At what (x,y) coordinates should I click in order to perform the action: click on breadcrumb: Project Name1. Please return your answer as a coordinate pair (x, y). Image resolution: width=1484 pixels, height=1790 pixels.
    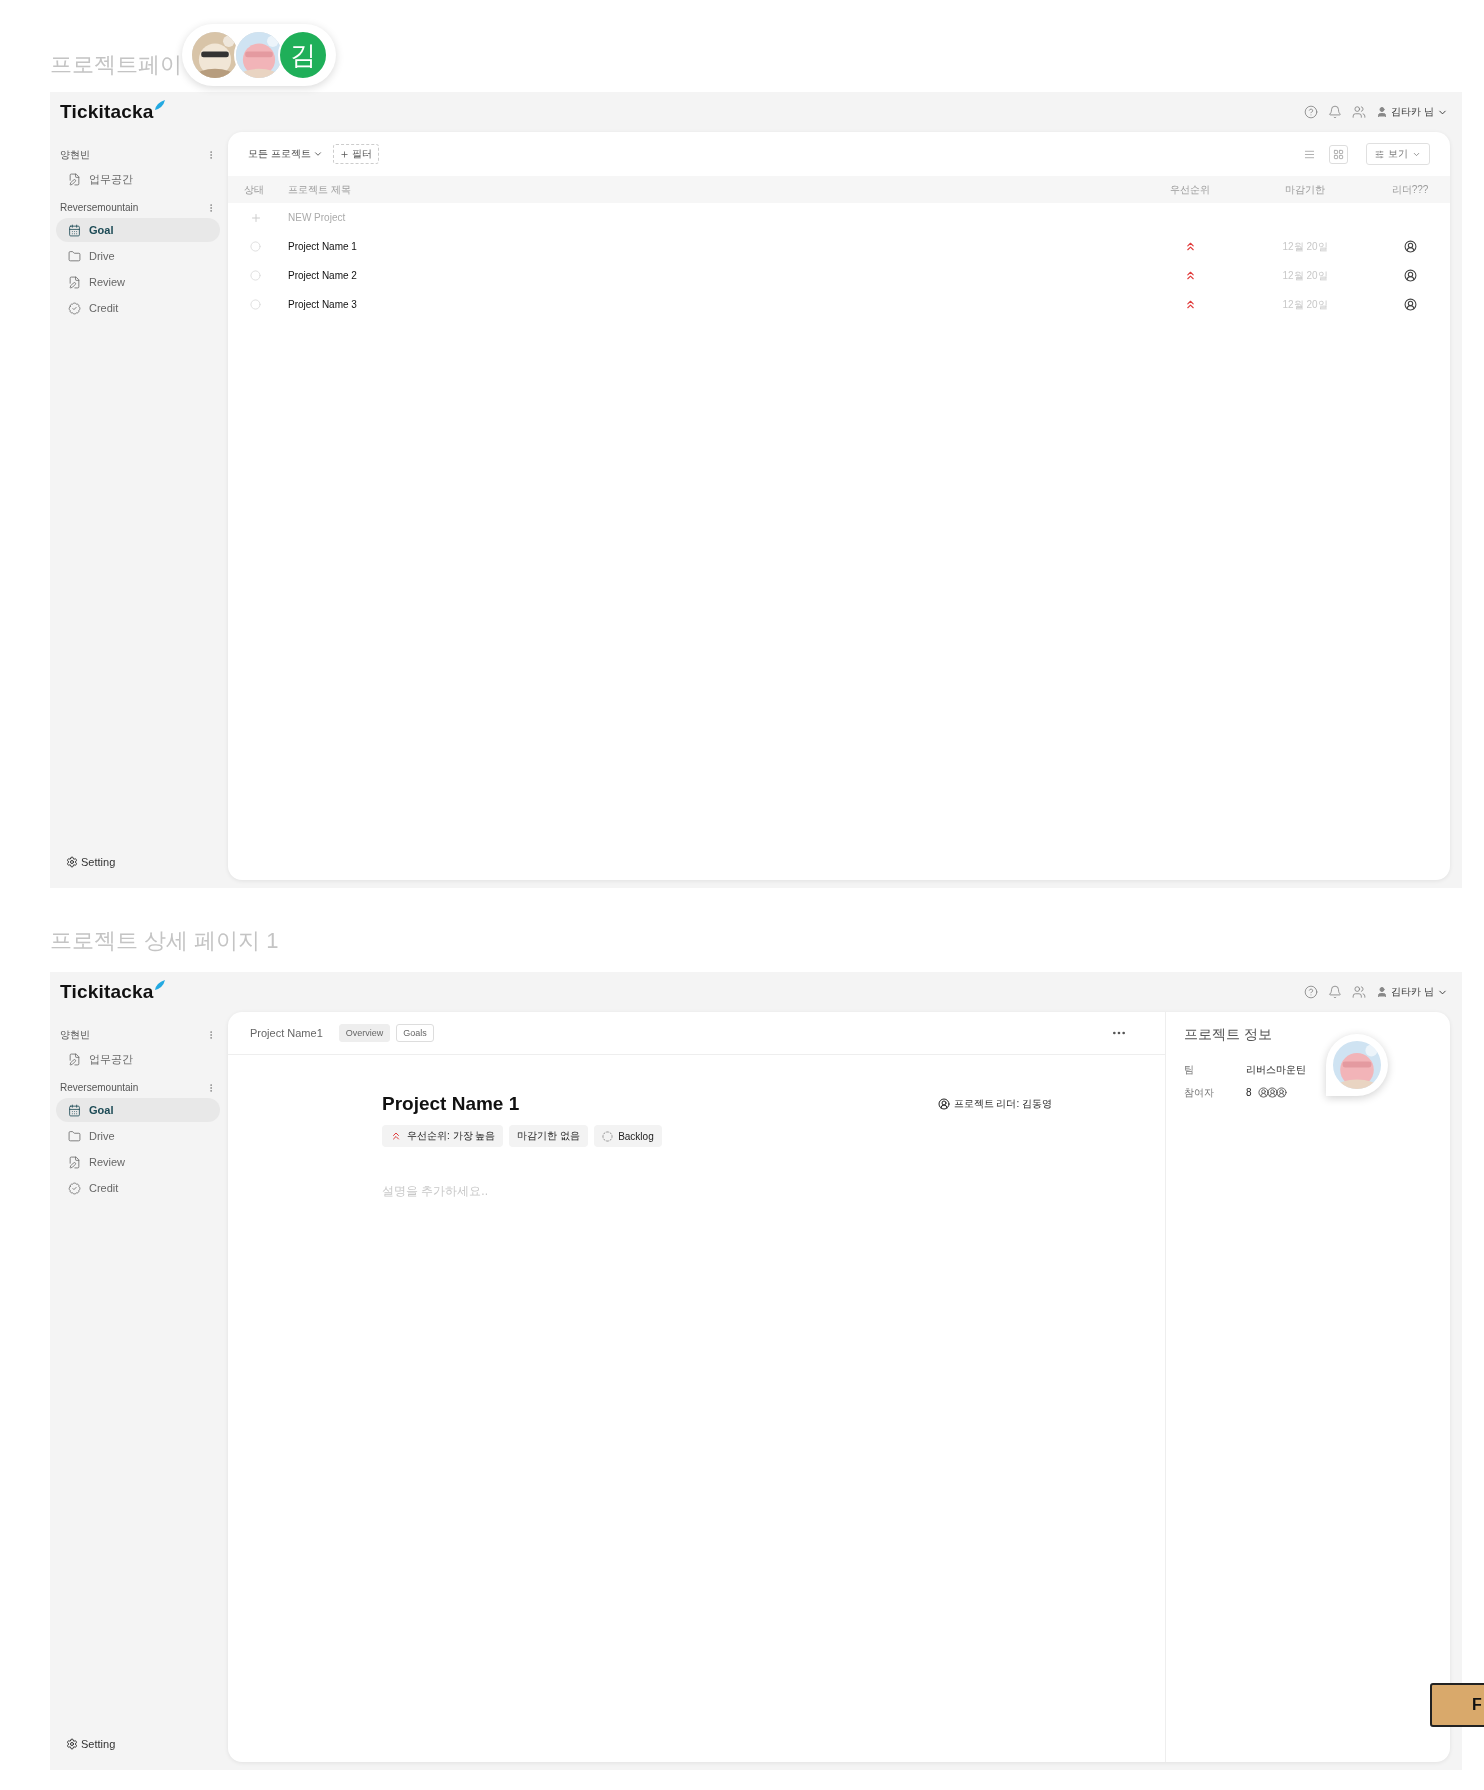
    Looking at the image, I should click on (286, 1033).